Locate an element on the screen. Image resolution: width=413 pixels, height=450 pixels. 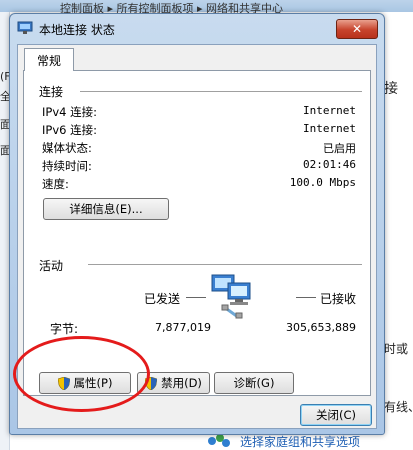
sent-bytes: 7,877,019 is located at coordinates (183, 327).